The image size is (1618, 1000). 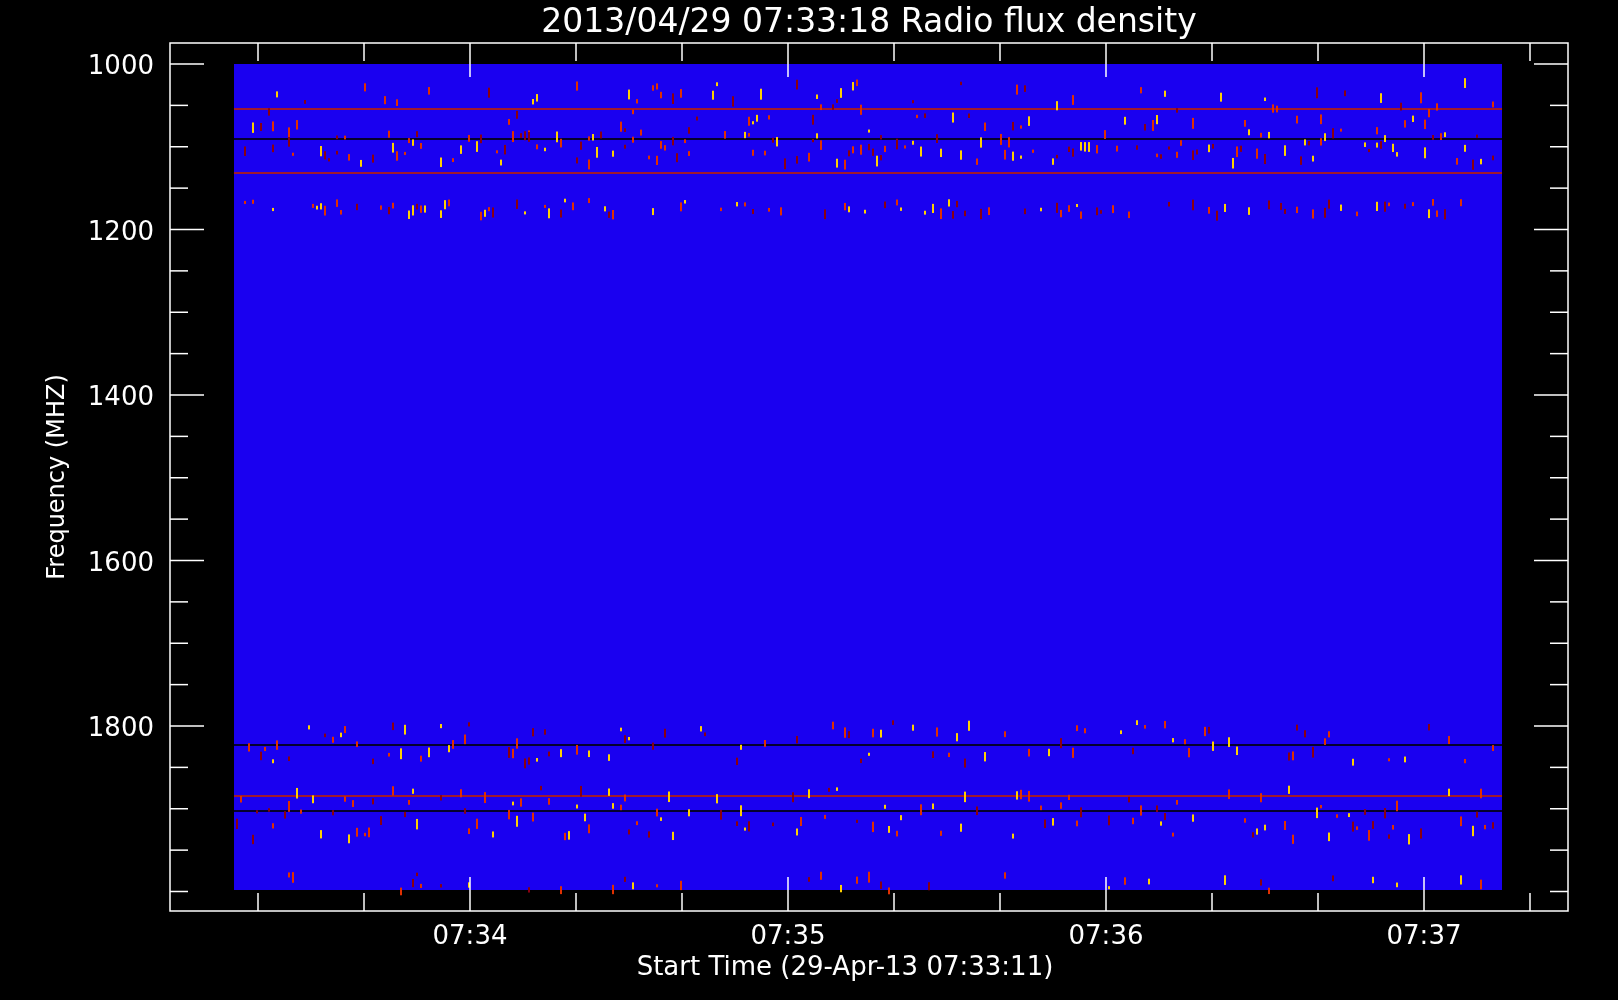 I want to click on x-tick-label: 07:37, so click(x=1424, y=935).